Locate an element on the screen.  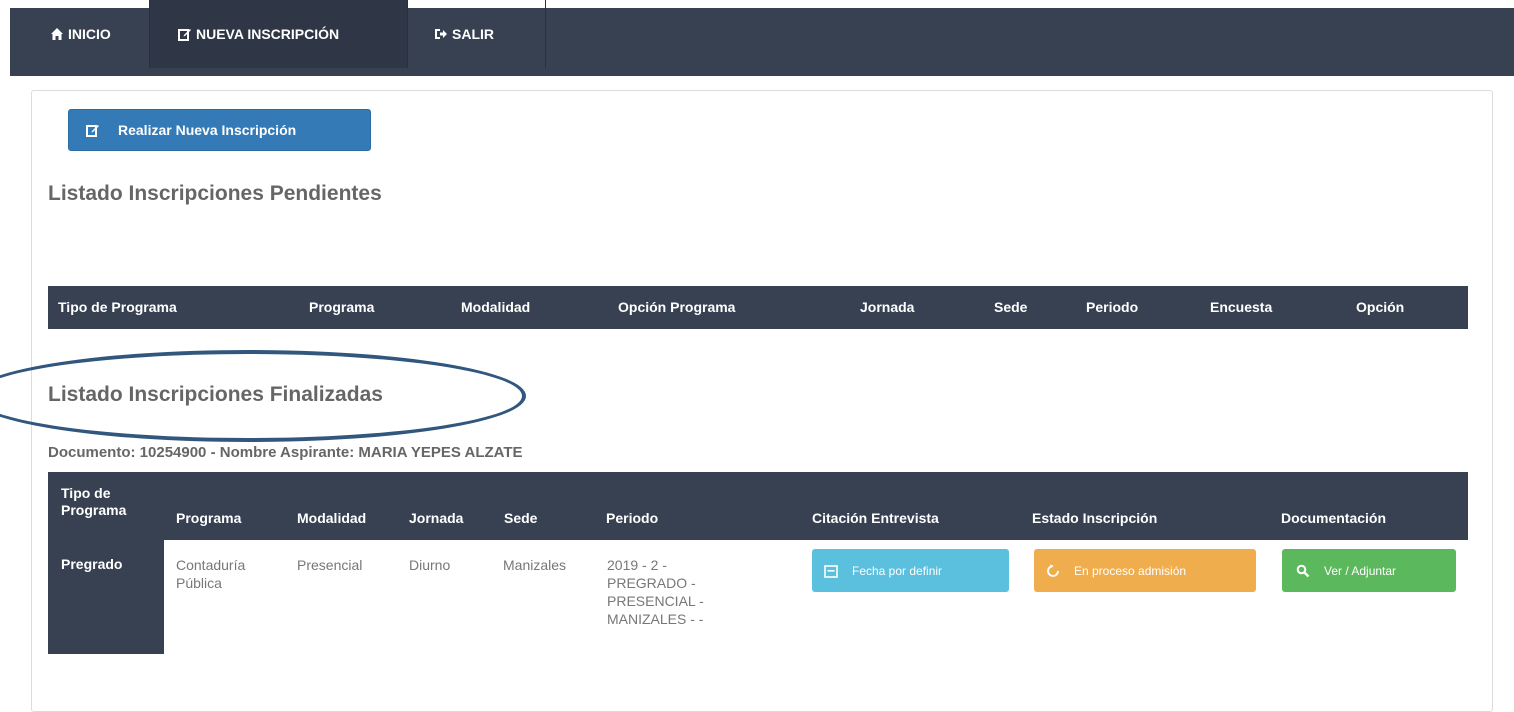
view-attach-button: Ver / Adjuntar is located at coordinates (1369, 570).